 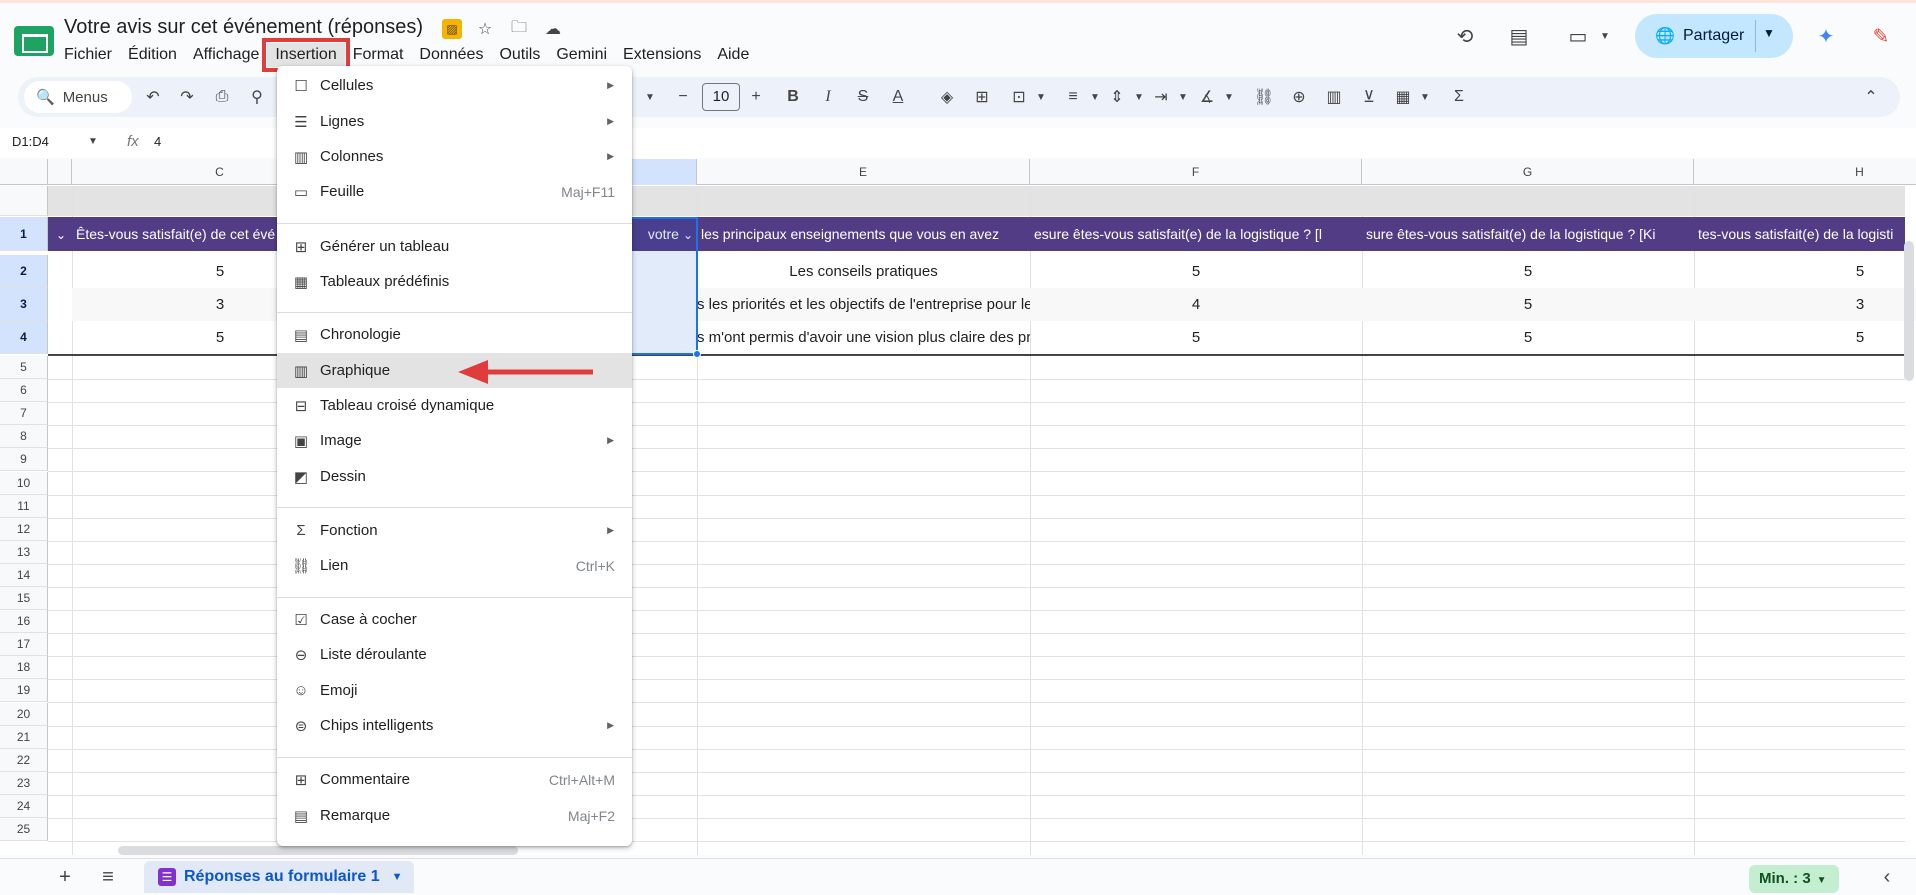 I want to click on insert-chart-icon: ▥, so click(x=1334, y=97).